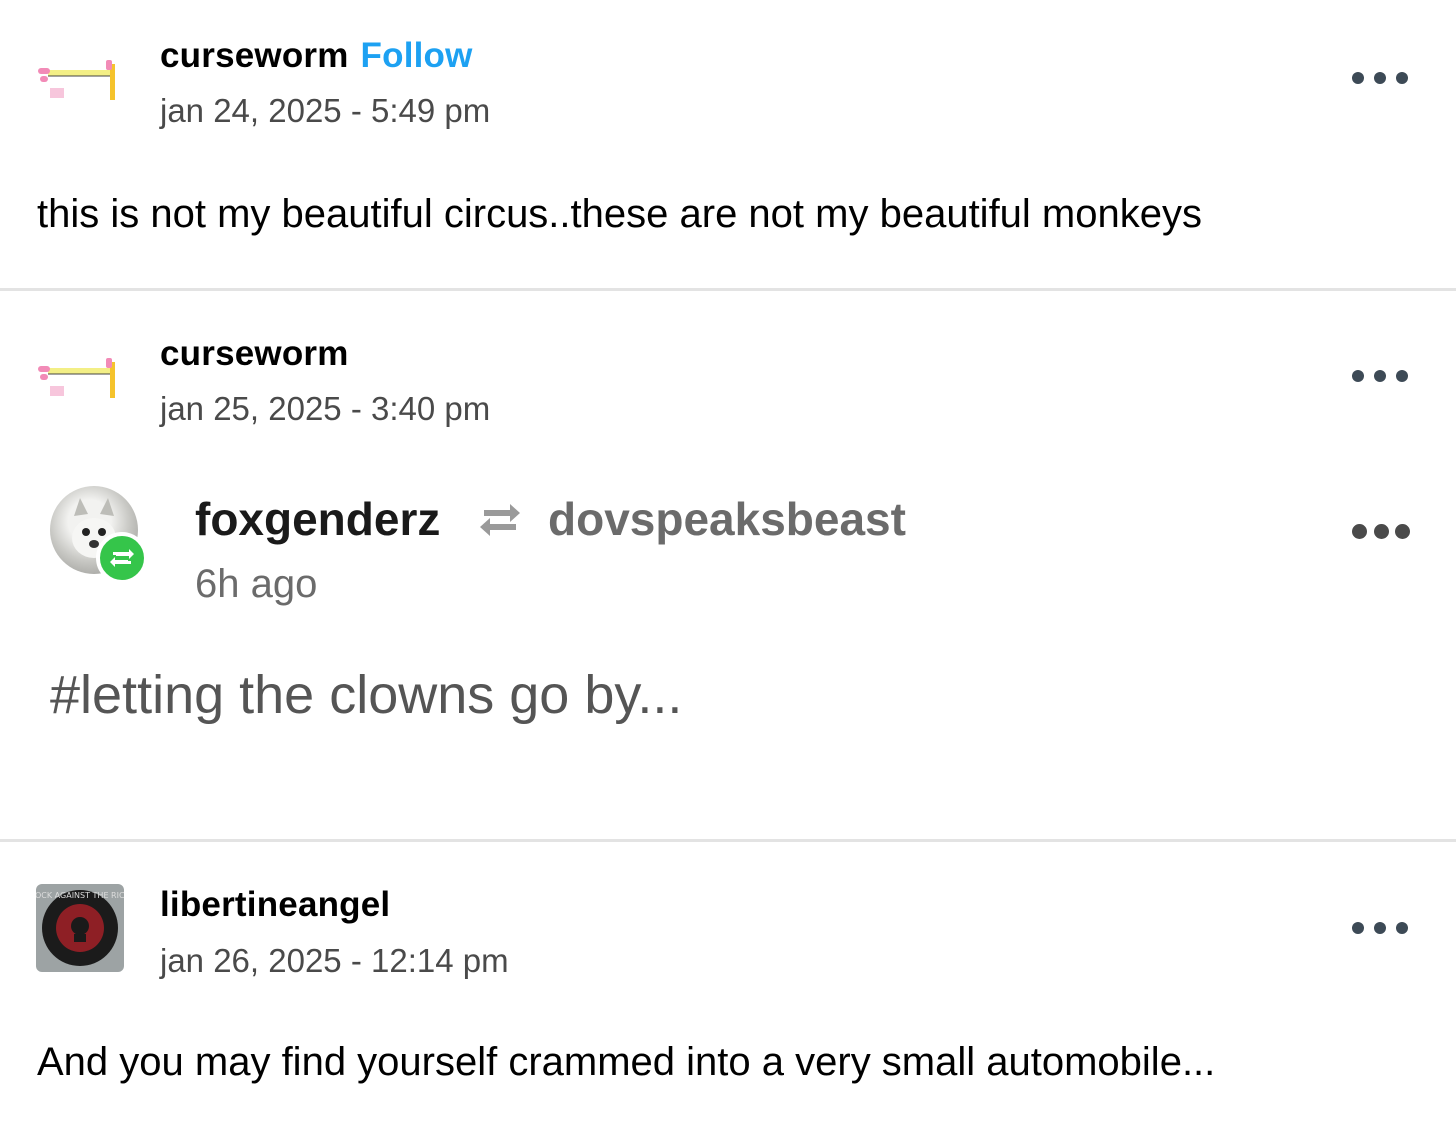 Image resolution: width=1456 pixels, height=1139 pixels. I want to click on divider, so click(728, 840).